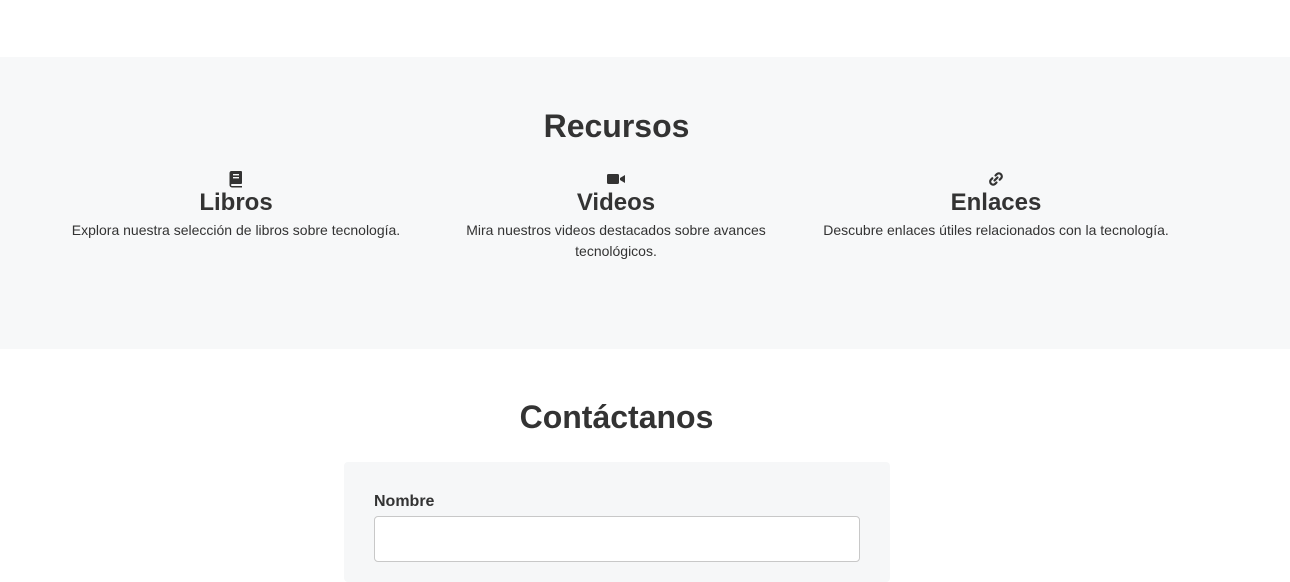 This screenshot has height=582, width=1290. I want to click on top-spacer, so click(645, 28).